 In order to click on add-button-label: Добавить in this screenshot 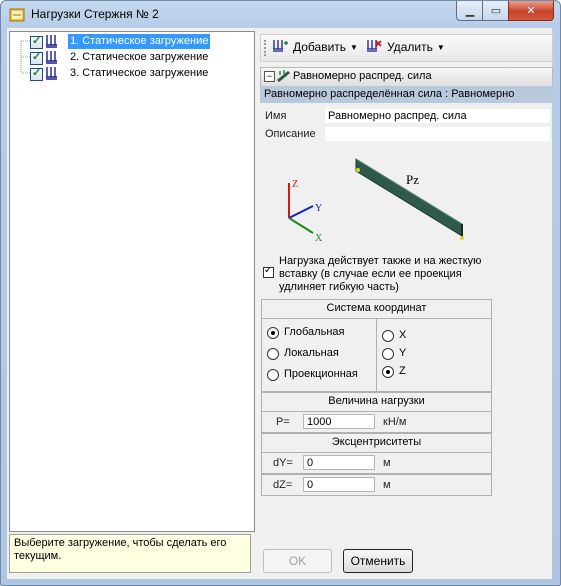, I will do `click(320, 47)`.